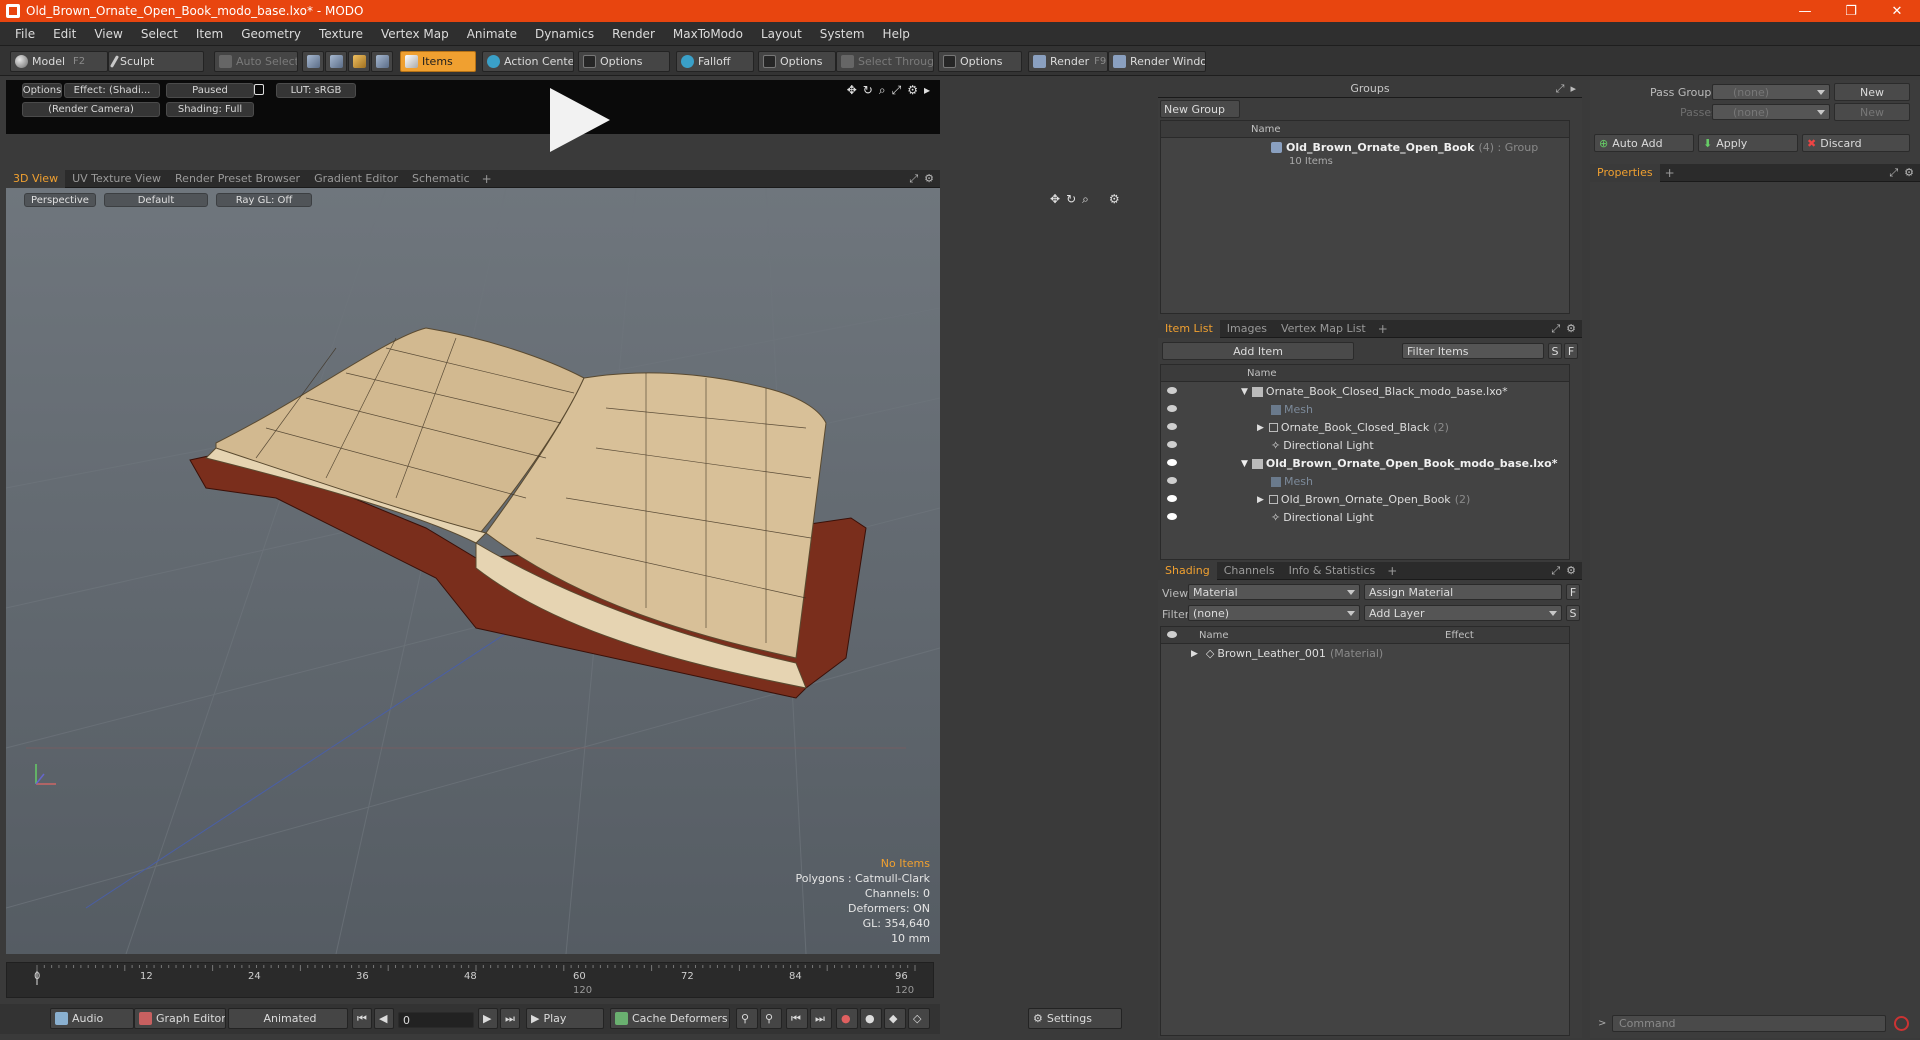 This screenshot has height=1040, width=1920. I want to click on add-layer-dropdown: Add Layer, so click(1463, 613).